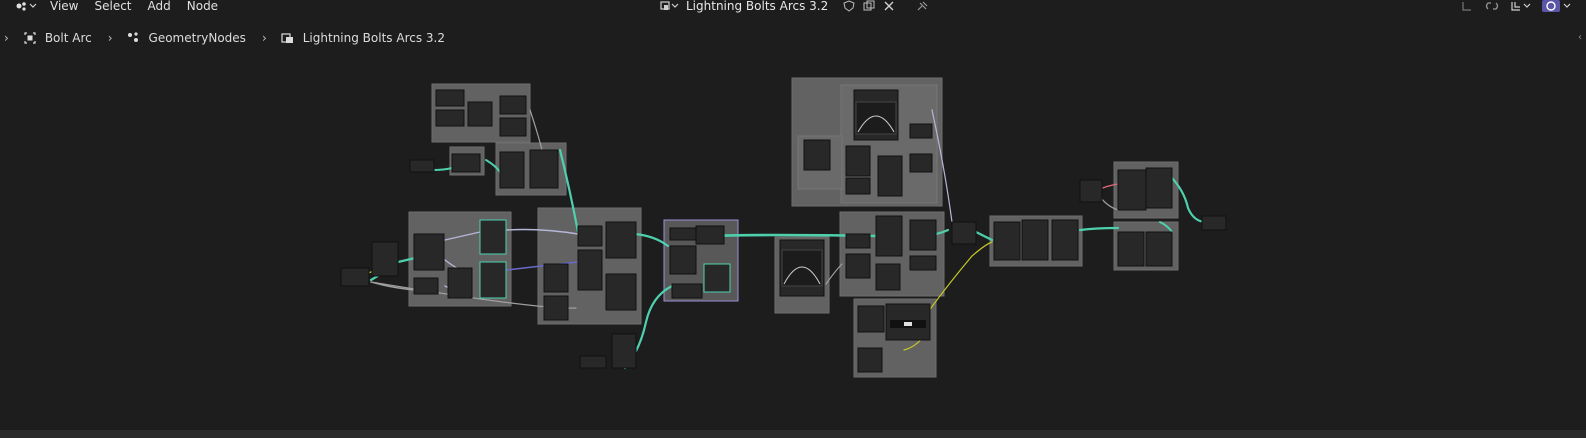 The width and height of the screenshot is (1586, 438). What do you see at coordinates (68, 38) in the screenshot?
I see `breadcrumb-object-label: Bolt Arc` at bounding box center [68, 38].